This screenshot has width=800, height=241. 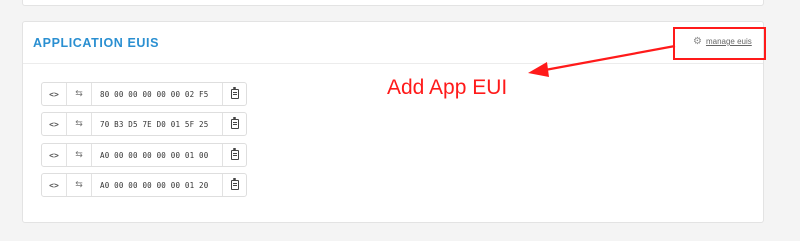 What do you see at coordinates (610, 58) in the screenshot?
I see `annotation-arrow-shaft` at bounding box center [610, 58].